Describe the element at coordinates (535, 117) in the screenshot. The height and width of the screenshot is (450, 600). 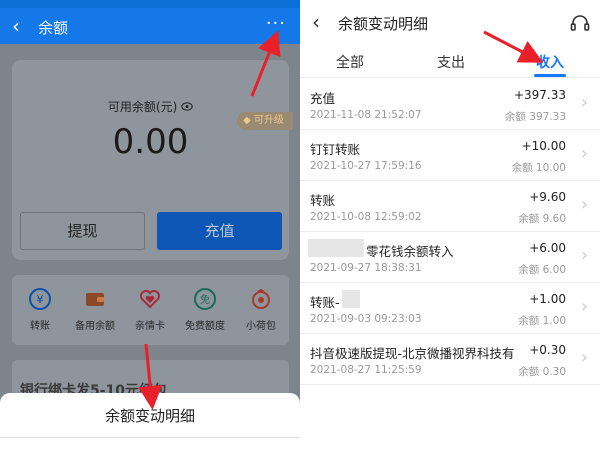
I see `transaction-balance: 余额 397.33` at that location.